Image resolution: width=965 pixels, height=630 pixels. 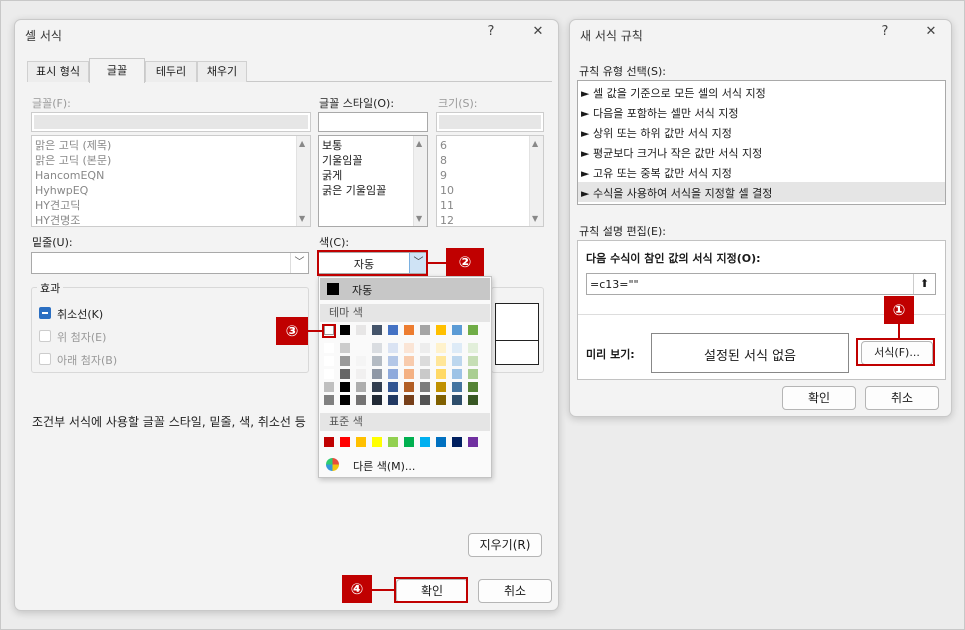 What do you see at coordinates (660, 113) in the screenshot?
I see `rule-type-item: ► 다음을 포함하는 셀만 서식 지정` at bounding box center [660, 113].